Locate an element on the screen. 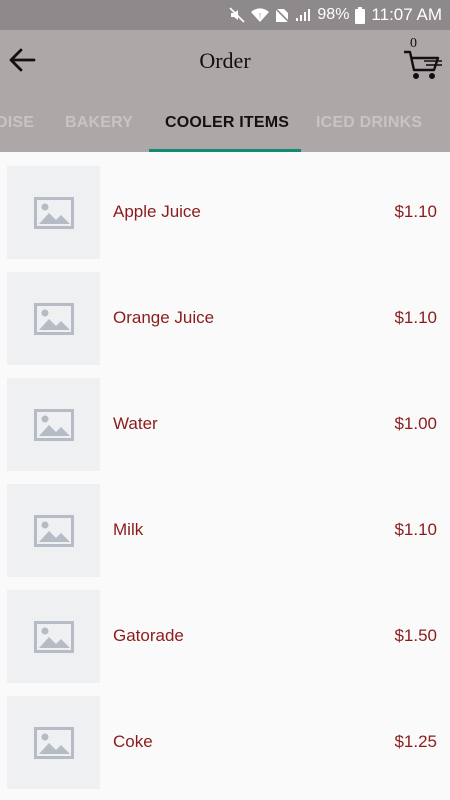 This screenshot has height=800, width=450. list-item: Gatorade $1.50 is located at coordinates (225, 629).